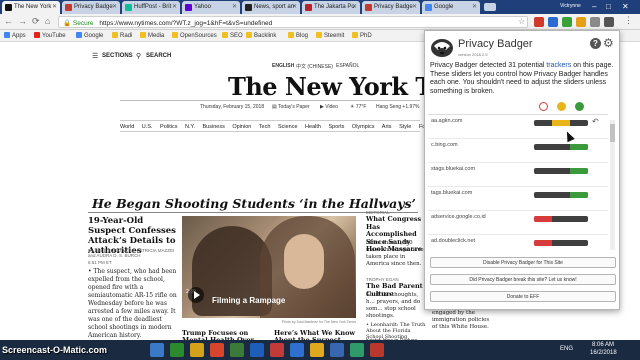 The image size is (640, 360). Describe the element at coordinates (521, 21) in the screenshot. I see `bookmark-star-icon: ☆` at that location.